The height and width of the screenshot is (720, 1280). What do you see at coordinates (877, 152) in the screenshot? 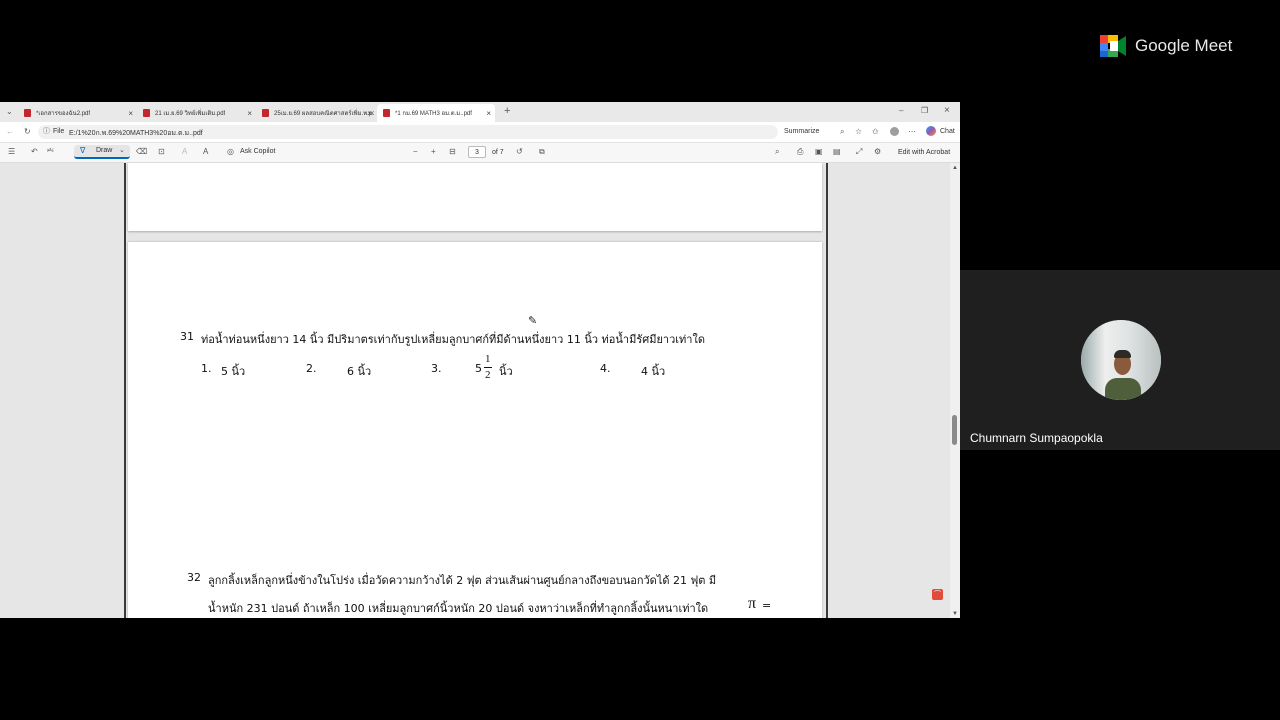
I see `settings-gear-icon: ⚙` at bounding box center [877, 152].